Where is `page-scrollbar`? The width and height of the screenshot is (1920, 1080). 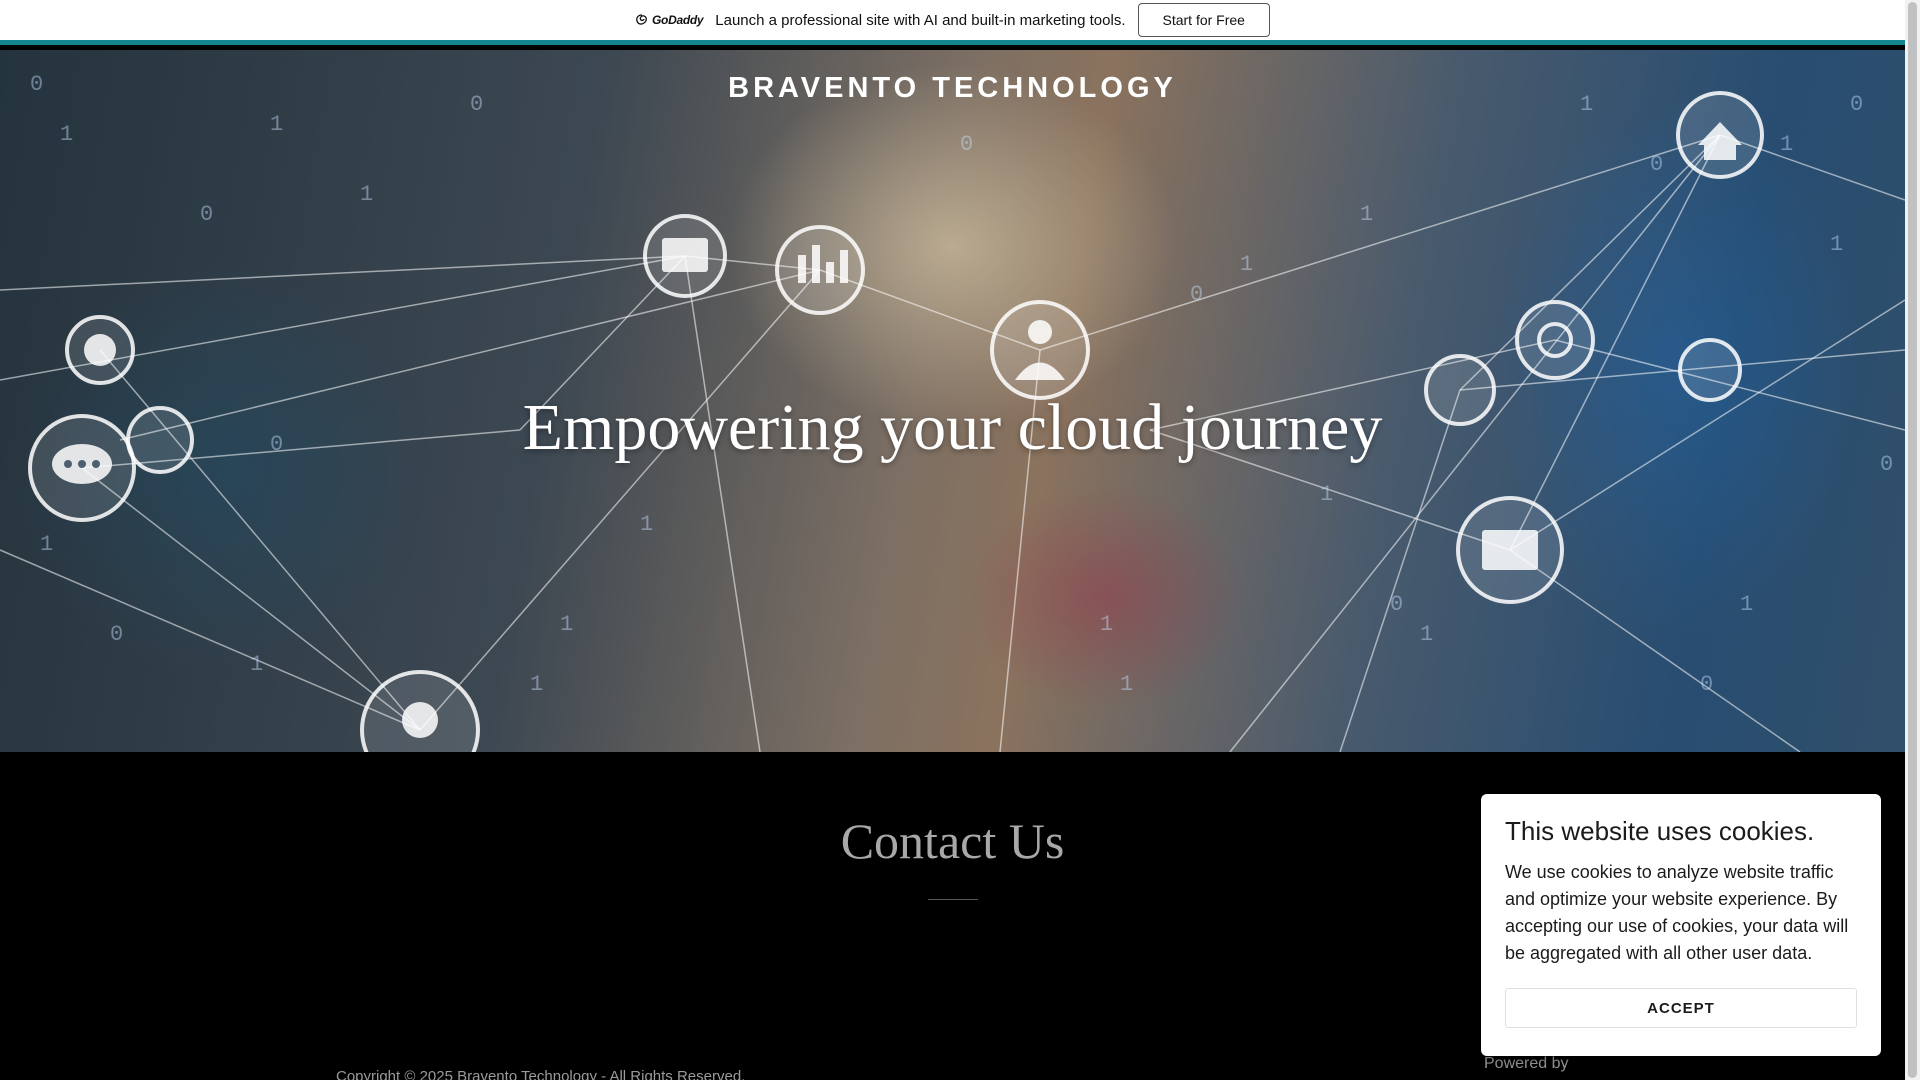 page-scrollbar is located at coordinates (1912, 540).